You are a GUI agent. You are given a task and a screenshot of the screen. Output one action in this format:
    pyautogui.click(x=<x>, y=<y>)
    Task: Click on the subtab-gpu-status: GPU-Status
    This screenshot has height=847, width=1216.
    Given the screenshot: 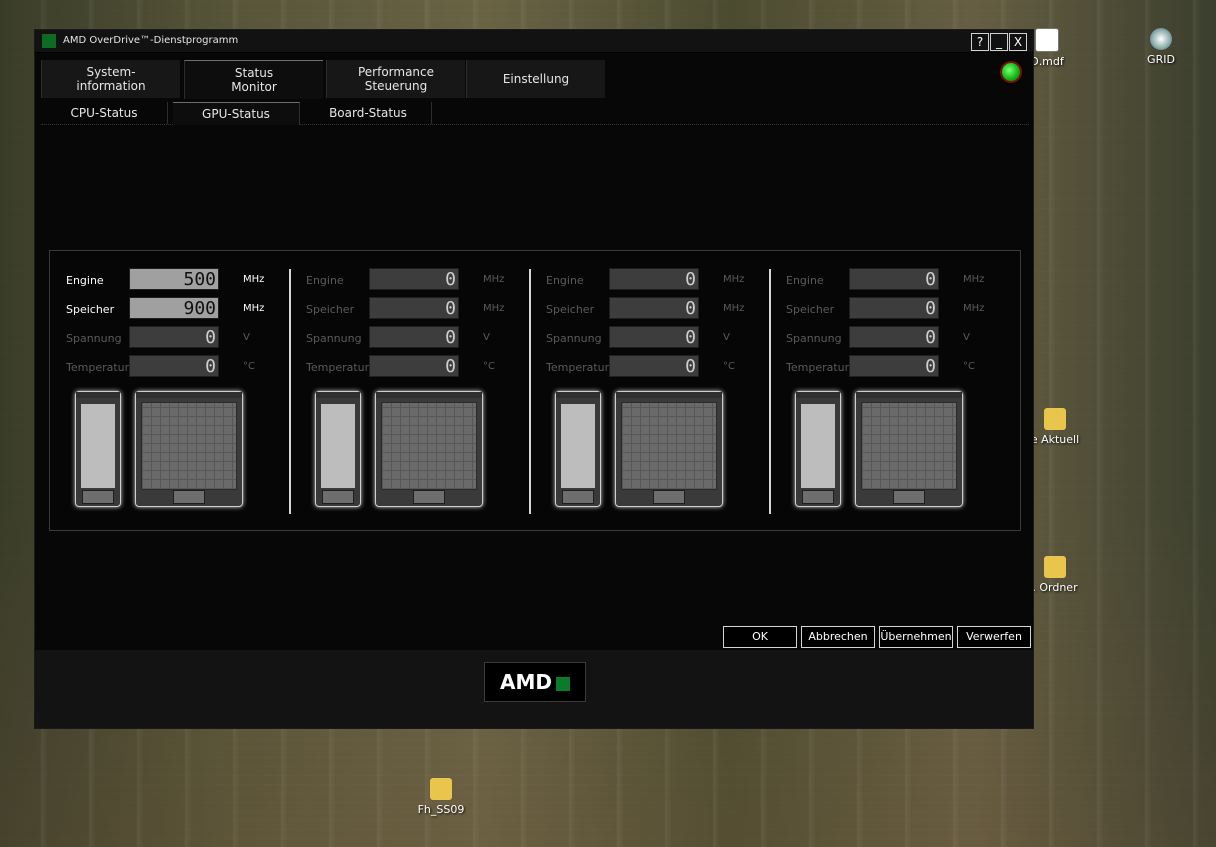 What is the action you would take?
    pyautogui.click(x=236, y=113)
    